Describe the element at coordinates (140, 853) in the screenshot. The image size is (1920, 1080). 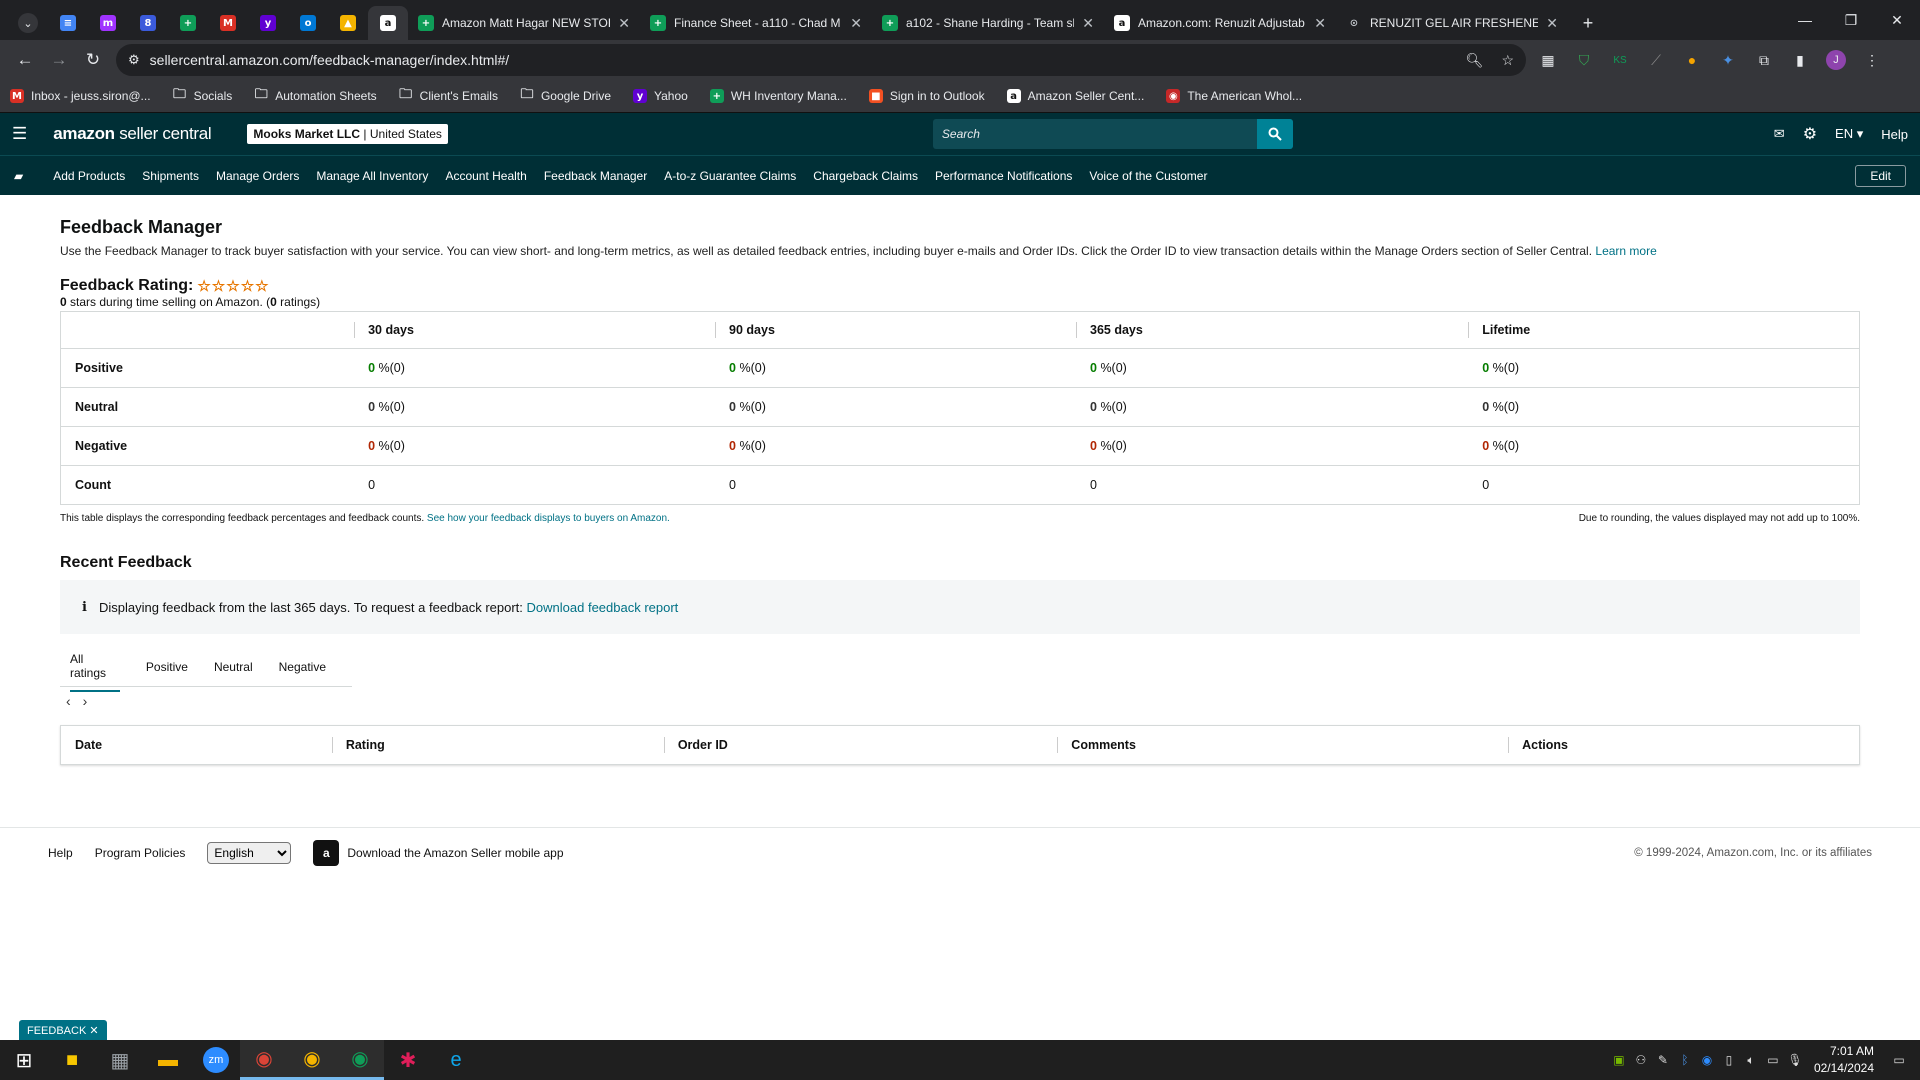
I see `program-policies-link: Program Policies` at that location.